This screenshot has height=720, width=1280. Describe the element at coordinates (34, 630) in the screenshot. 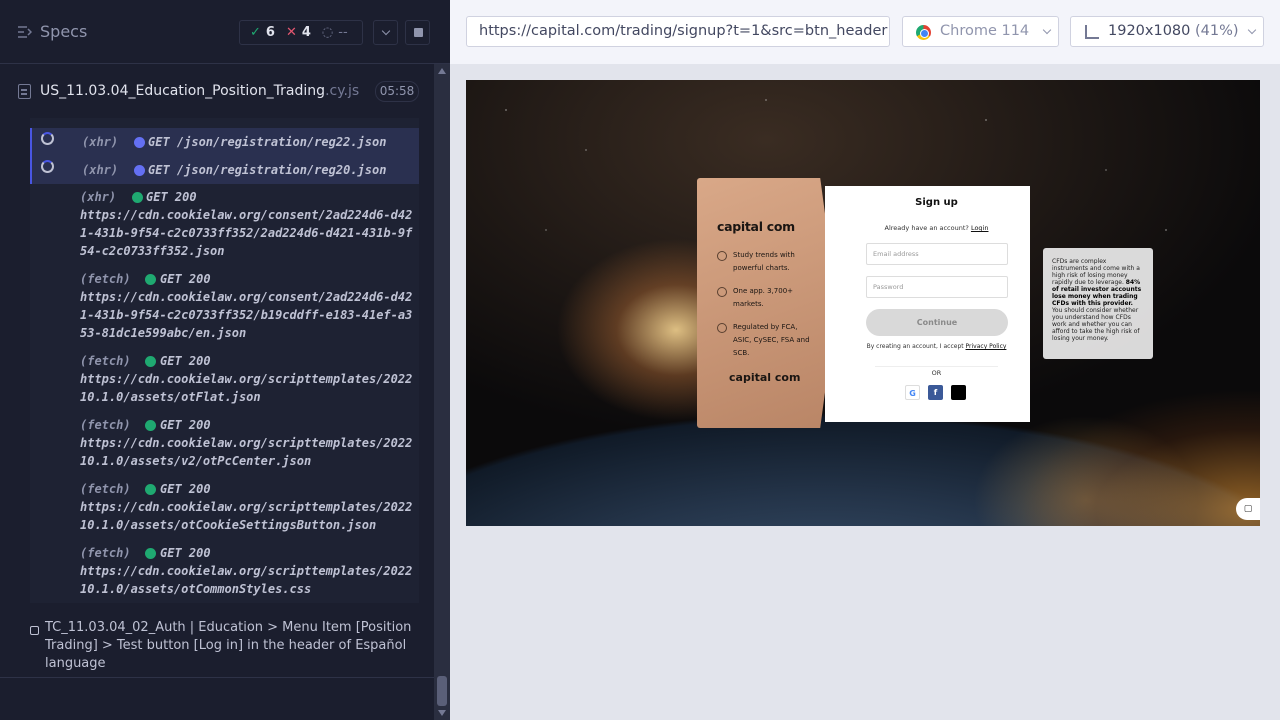

I see `test-status-icon` at that location.